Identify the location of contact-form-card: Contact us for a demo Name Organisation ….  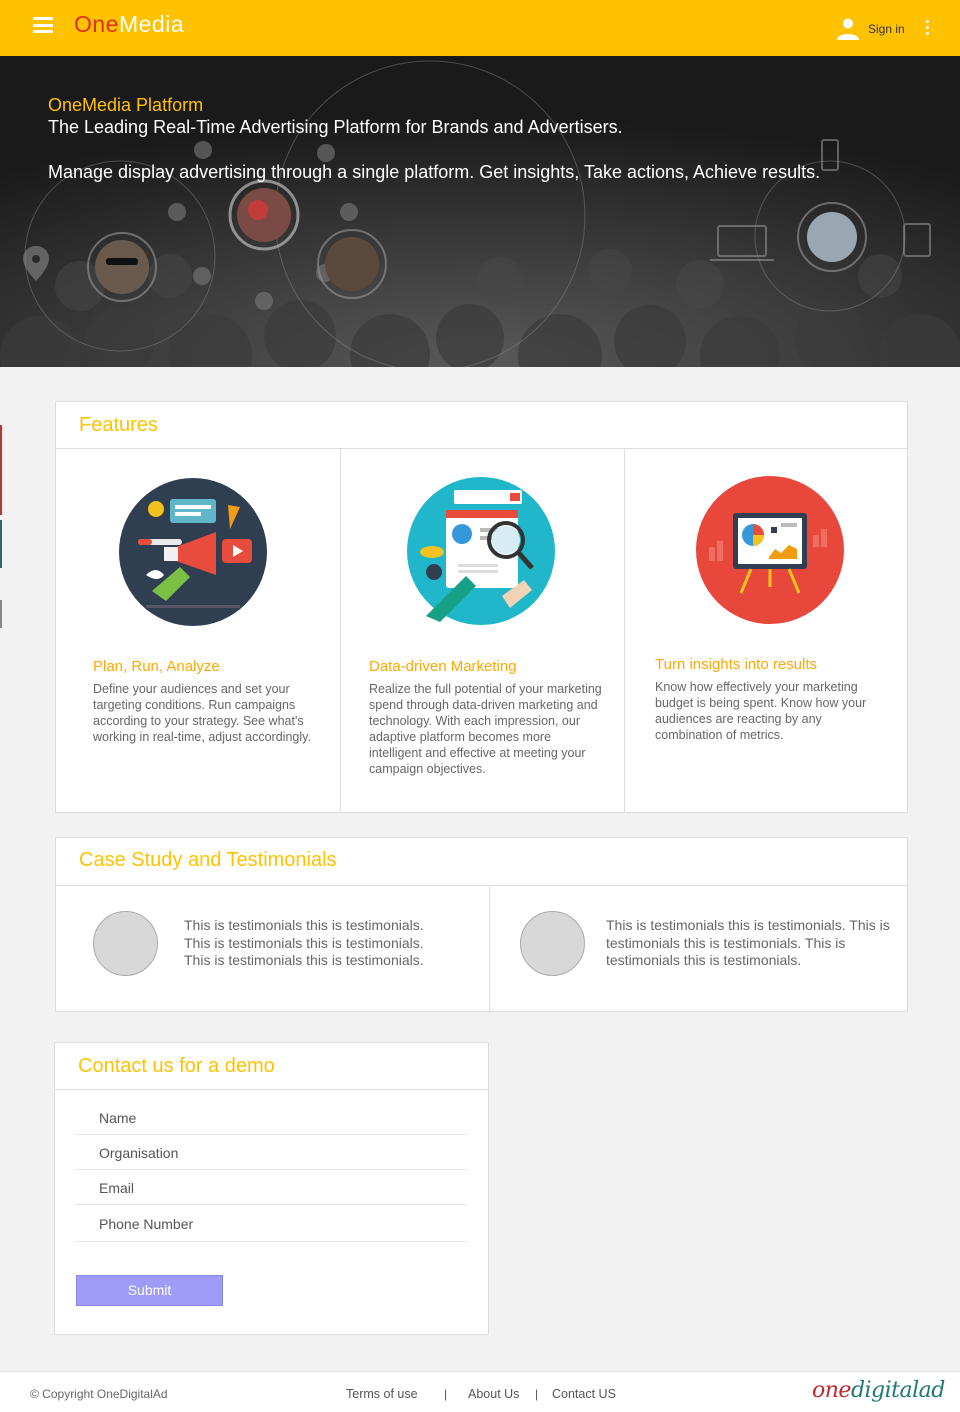
(271, 1188).